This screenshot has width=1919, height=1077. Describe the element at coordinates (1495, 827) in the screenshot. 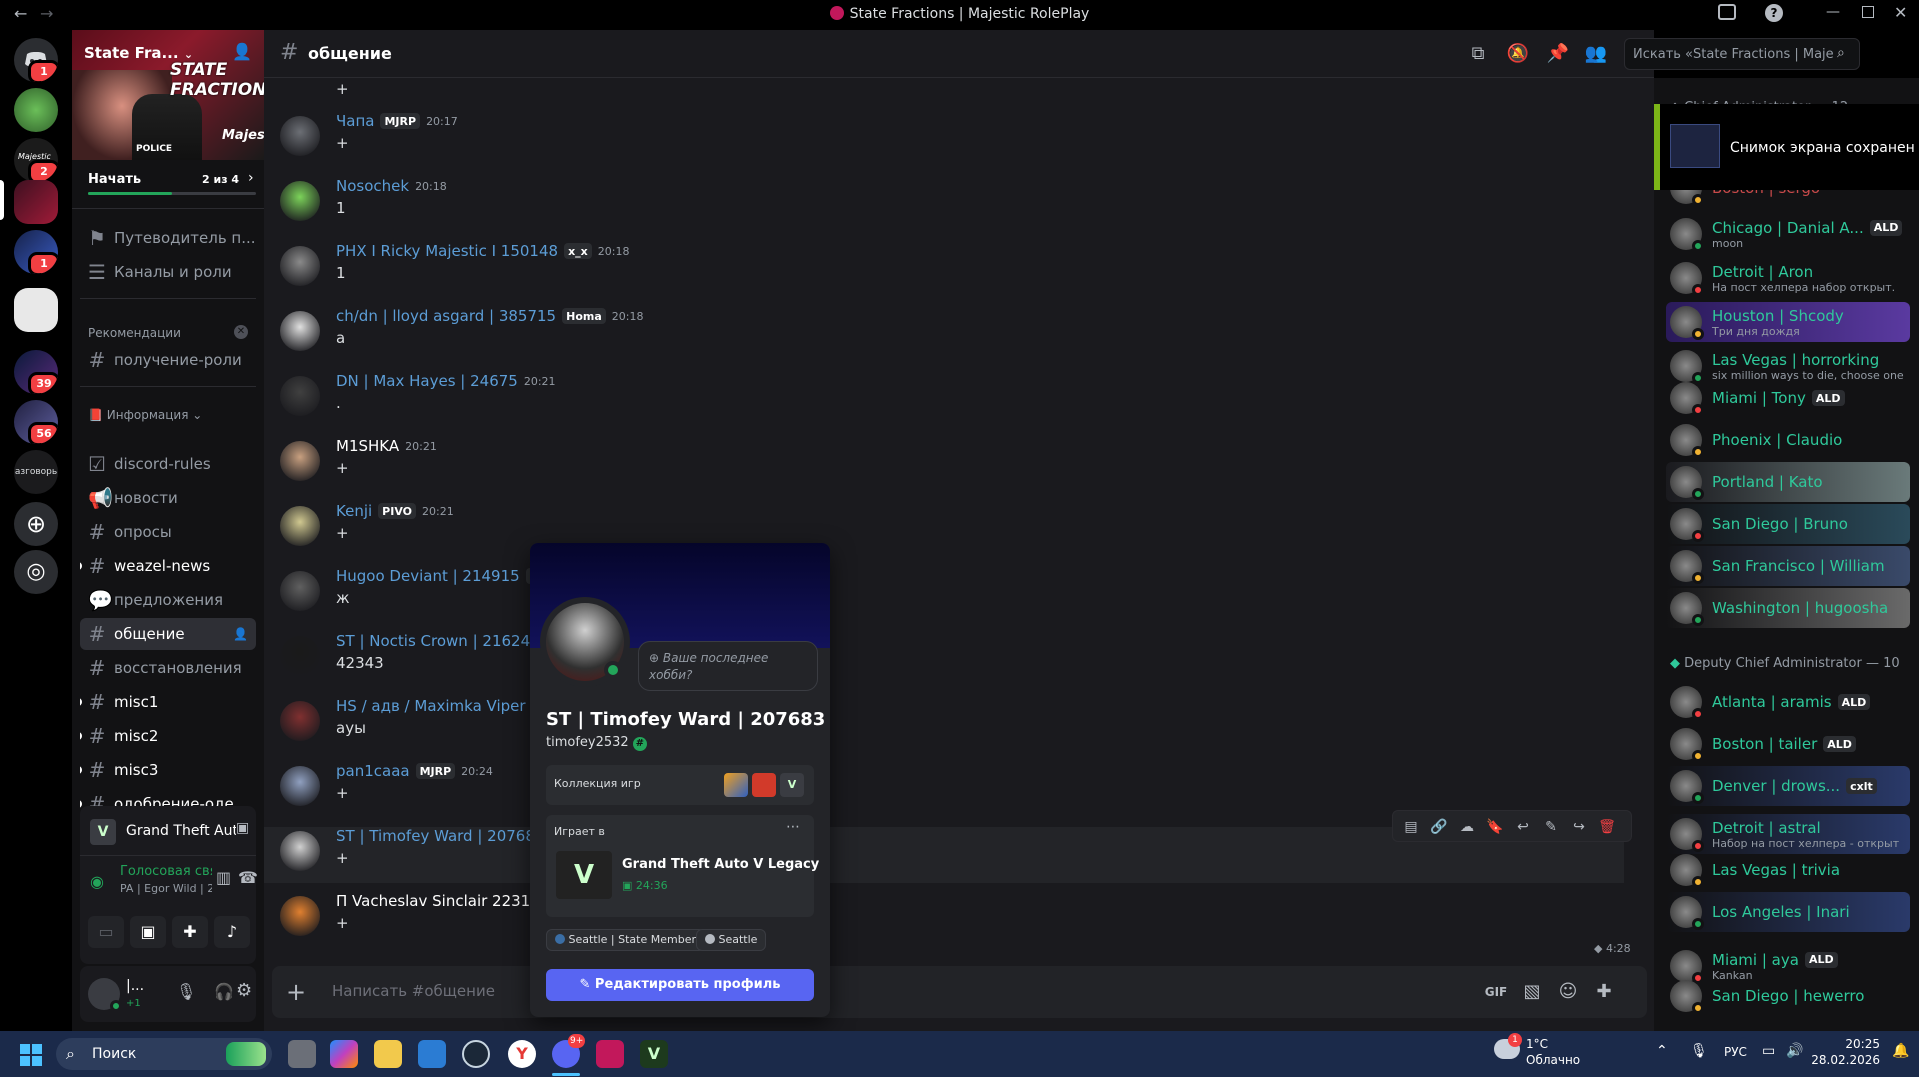

I see `bookmark-icon: 🔖` at that location.